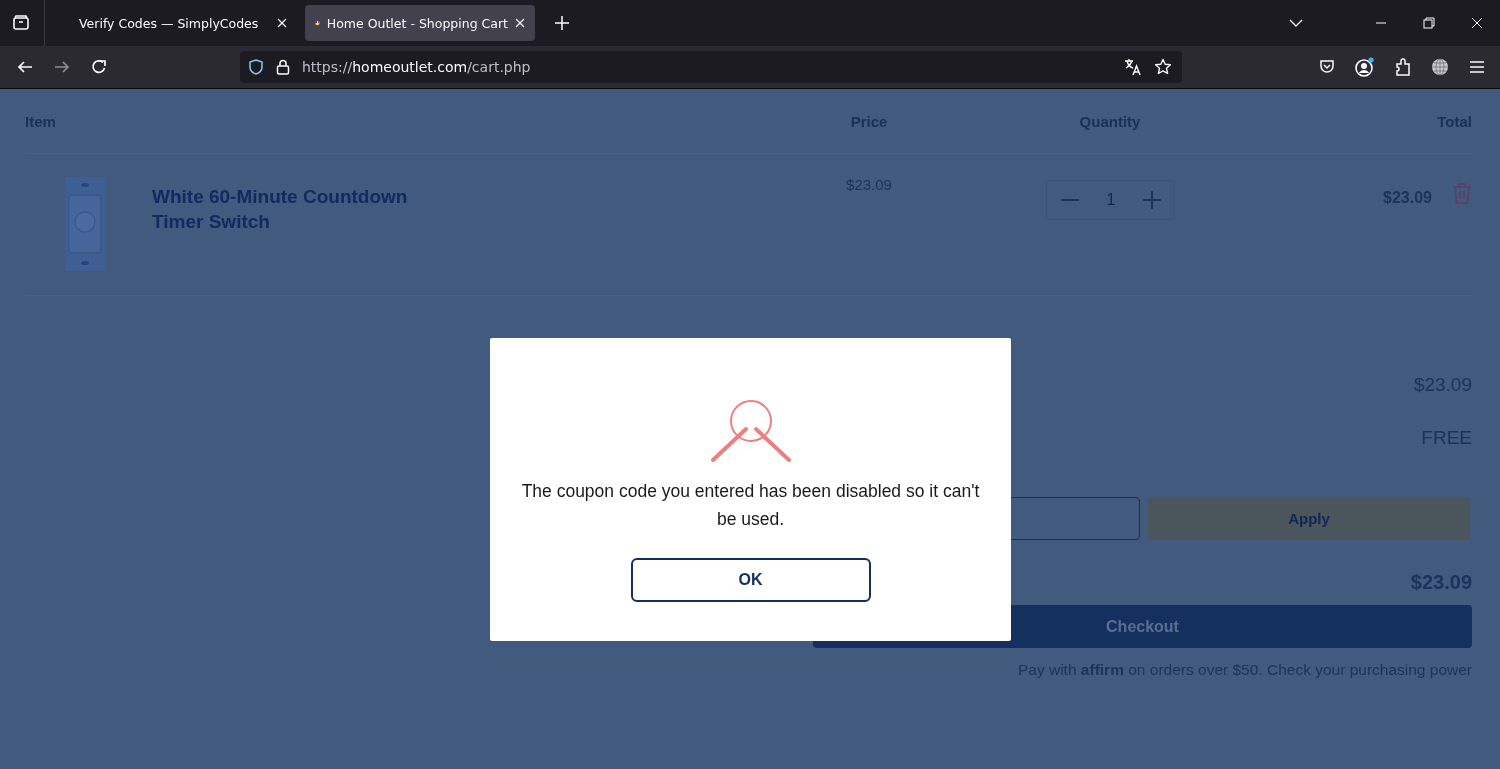 The height and width of the screenshot is (769, 1500). I want to click on menu-icon, so click(1477, 67).